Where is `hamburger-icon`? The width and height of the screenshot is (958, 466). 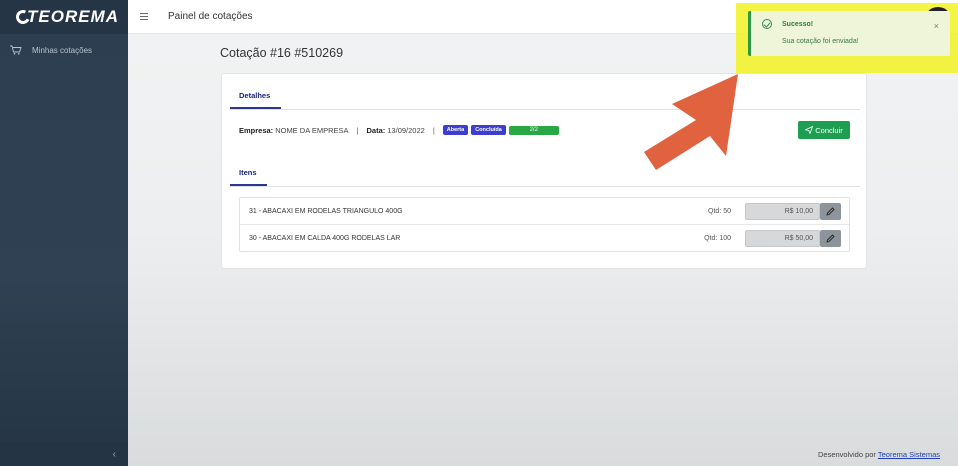
hamburger-icon is located at coordinates (144, 16).